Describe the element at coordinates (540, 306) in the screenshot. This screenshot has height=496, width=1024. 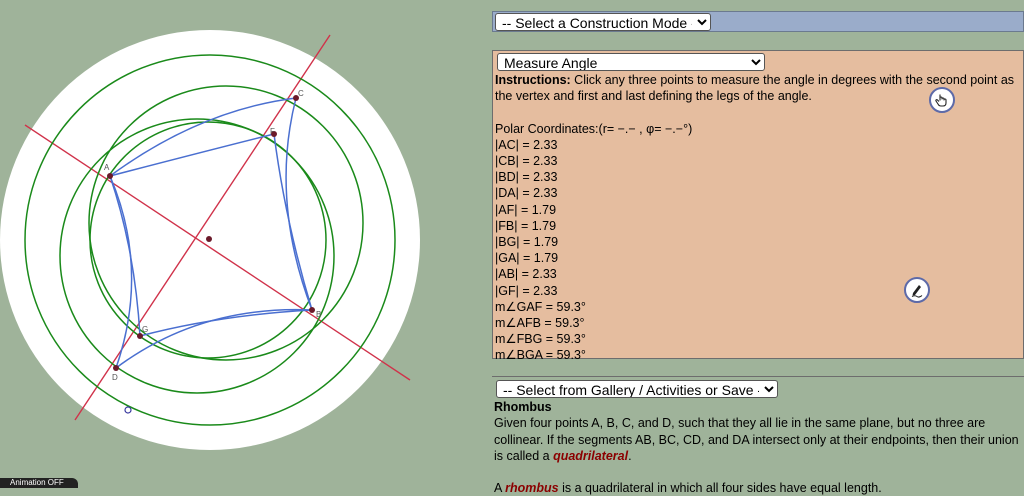
I see `measurement-item: m∠GAF = 59.3°` at that location.